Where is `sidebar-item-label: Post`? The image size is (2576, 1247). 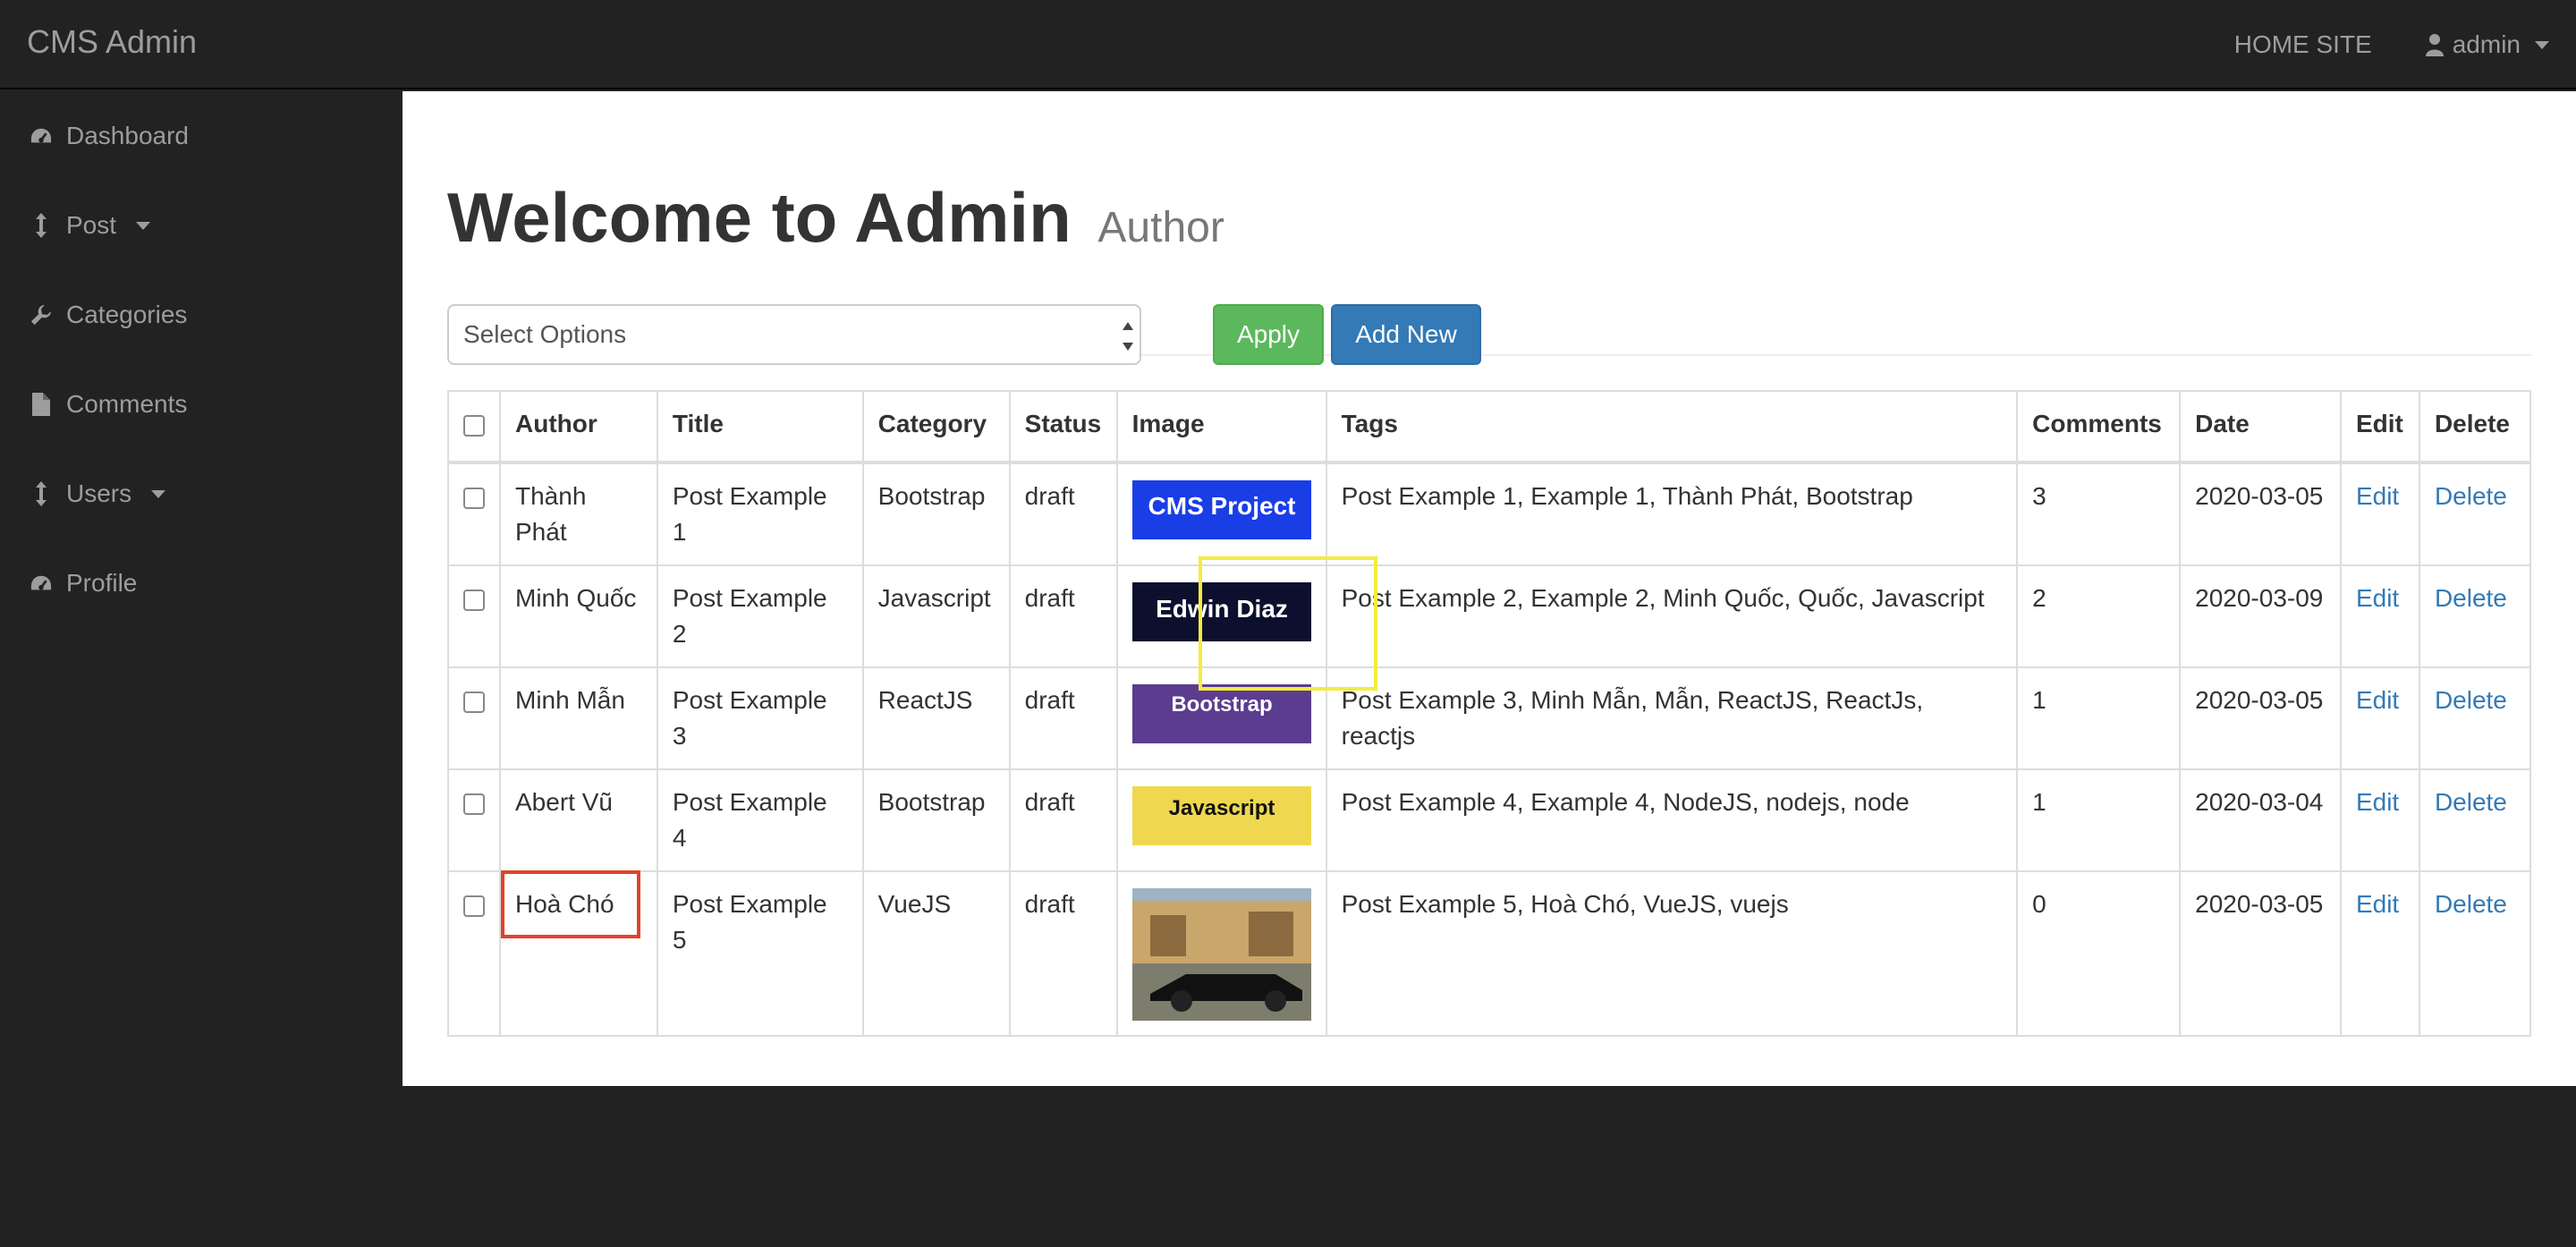 sidebar-item-label: Post is located at coordinates (91, 225).